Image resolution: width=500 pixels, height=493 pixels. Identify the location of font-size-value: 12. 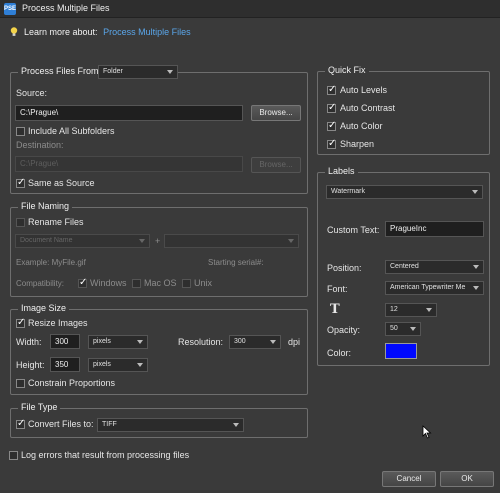
(394, 309).